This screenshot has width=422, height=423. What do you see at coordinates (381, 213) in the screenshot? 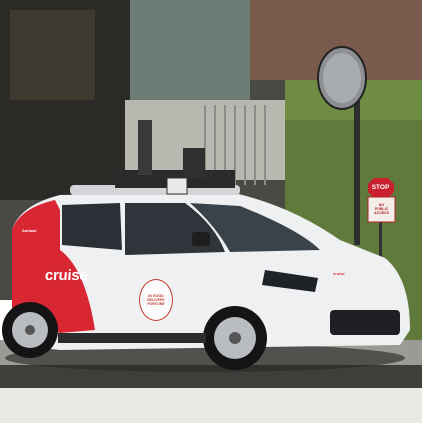
I see `sign-line-3: ACCESS` at bounding box center [381, 213].